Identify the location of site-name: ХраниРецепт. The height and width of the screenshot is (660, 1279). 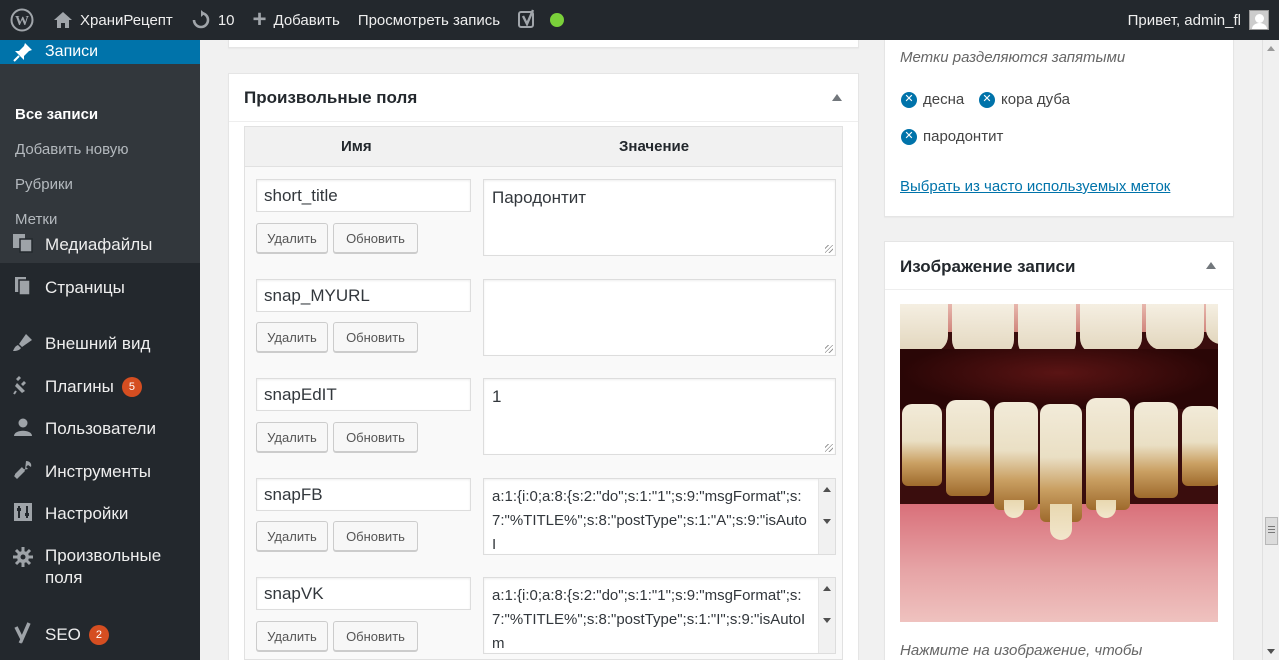
(126, 20).